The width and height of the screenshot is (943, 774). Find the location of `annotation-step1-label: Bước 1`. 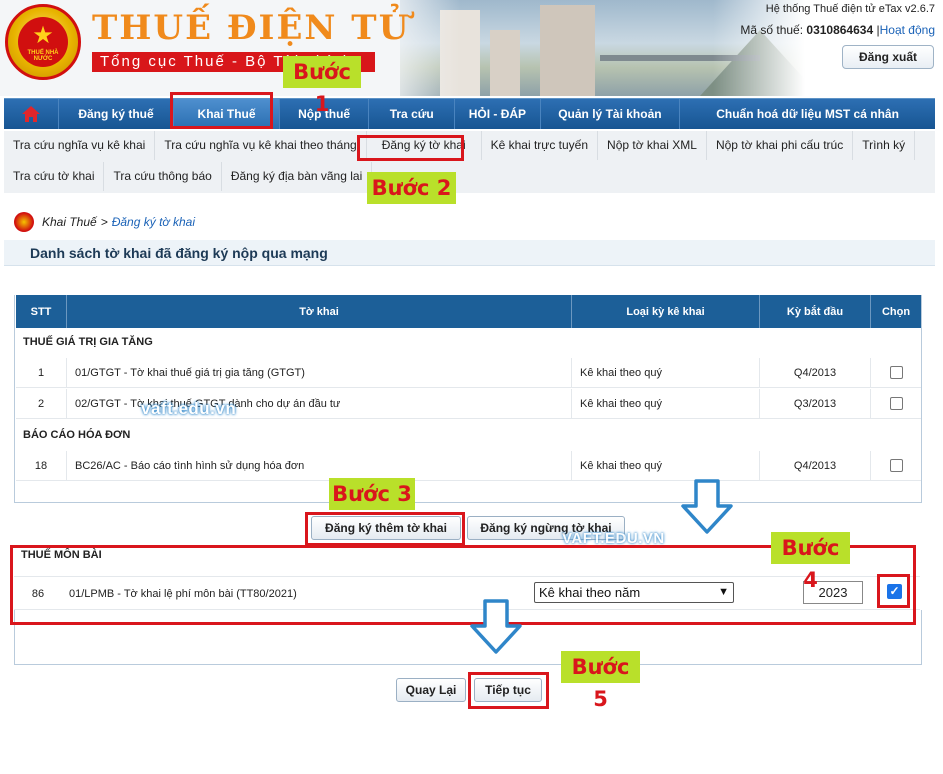

annotation-step1-label: Bước 1 is located at coordinates (322, 86).